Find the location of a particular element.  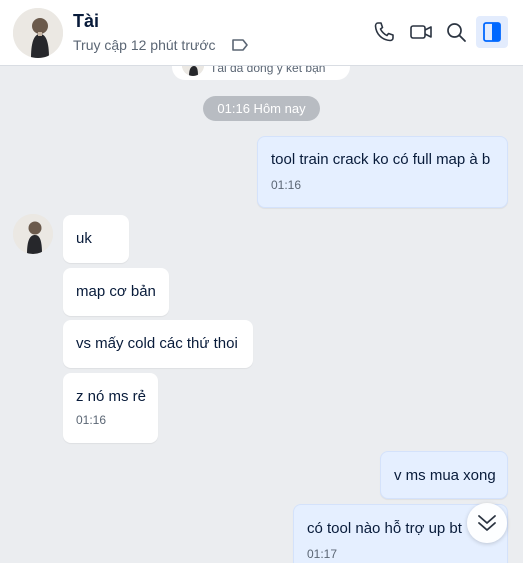

message-text: map cơ bản is located at coordinates (116, 291).